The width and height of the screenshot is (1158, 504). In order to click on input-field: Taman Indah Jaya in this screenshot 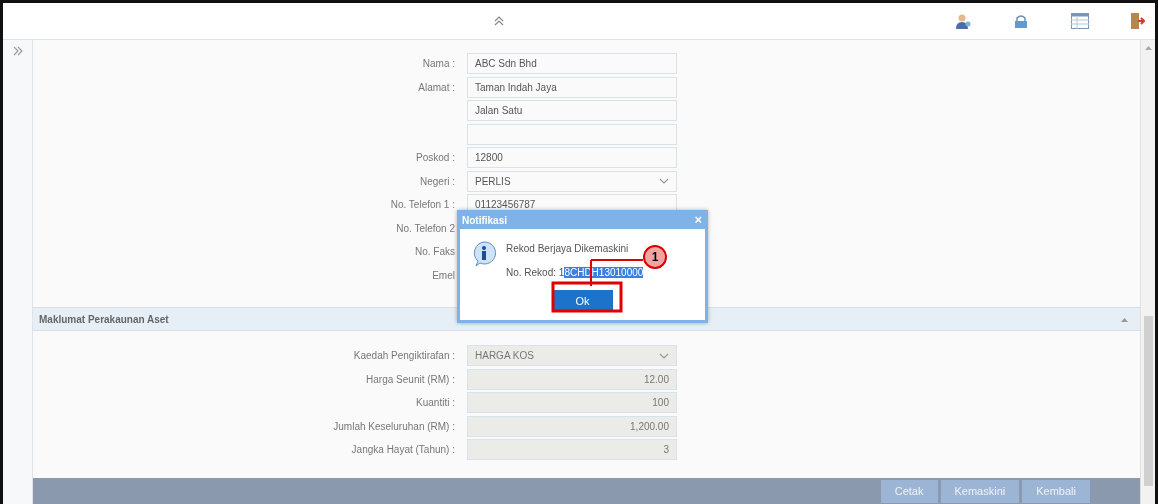, I will do `click(572, 87)`.